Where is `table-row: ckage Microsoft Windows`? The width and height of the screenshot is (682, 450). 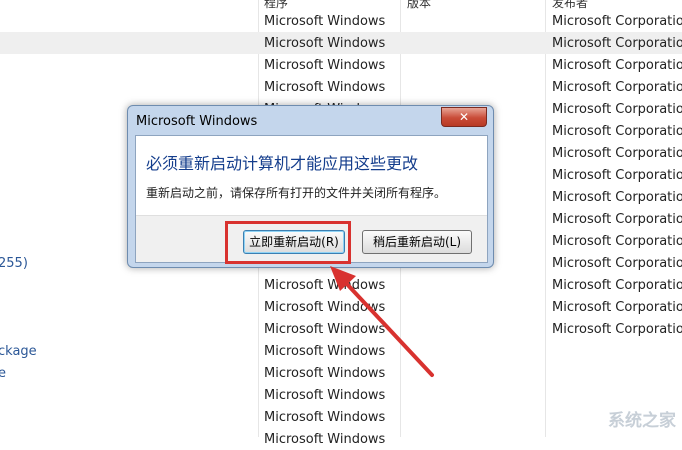
table-row: ckage Microsoft Windows is located at coordinates (341, 351).